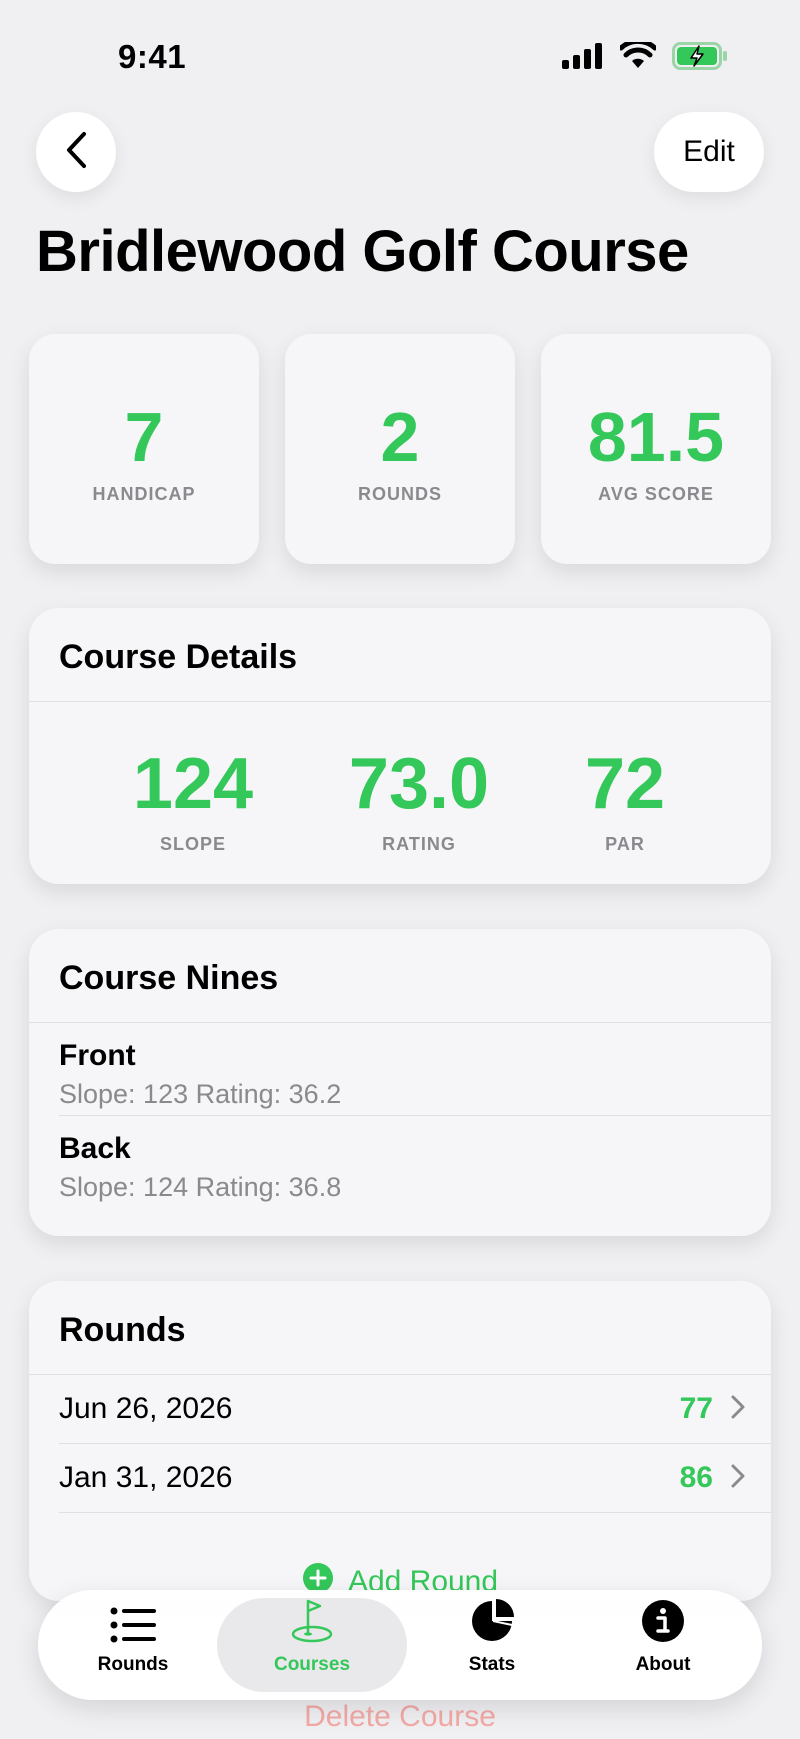 This screenshot has width=800, height=1739. What do you see at coordinates (312, 1664) in the screenshot?
I see `tab-label: Courses` at bounding box center [312, 1664].